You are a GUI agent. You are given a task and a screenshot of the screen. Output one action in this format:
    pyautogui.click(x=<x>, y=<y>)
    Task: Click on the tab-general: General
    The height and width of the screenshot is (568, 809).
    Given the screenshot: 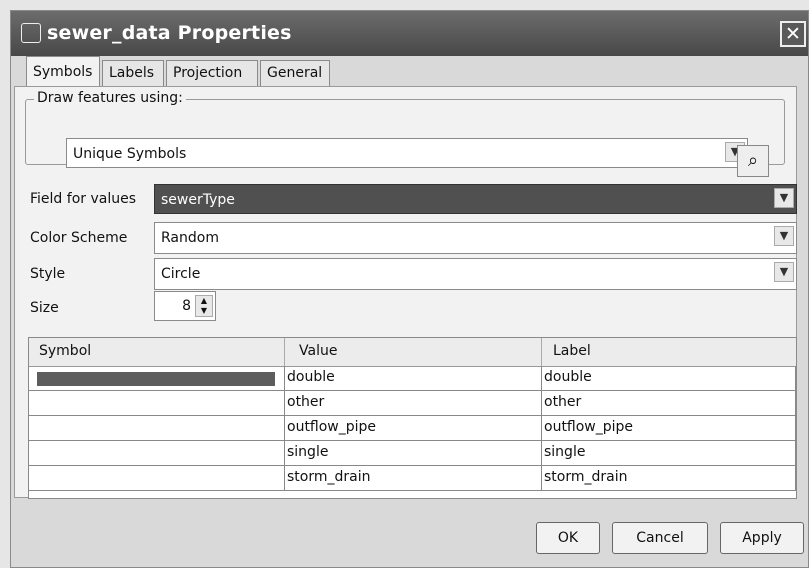 What is the action you would take?
    pyautogui.click(x=295, y=73)
    